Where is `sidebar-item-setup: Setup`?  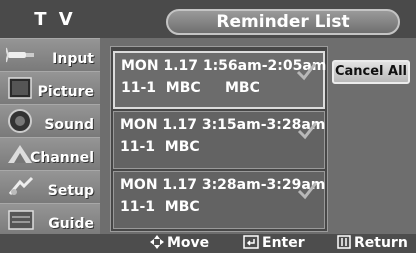
sidebar-item-setup: Setup is located at coordinates (50, 186).